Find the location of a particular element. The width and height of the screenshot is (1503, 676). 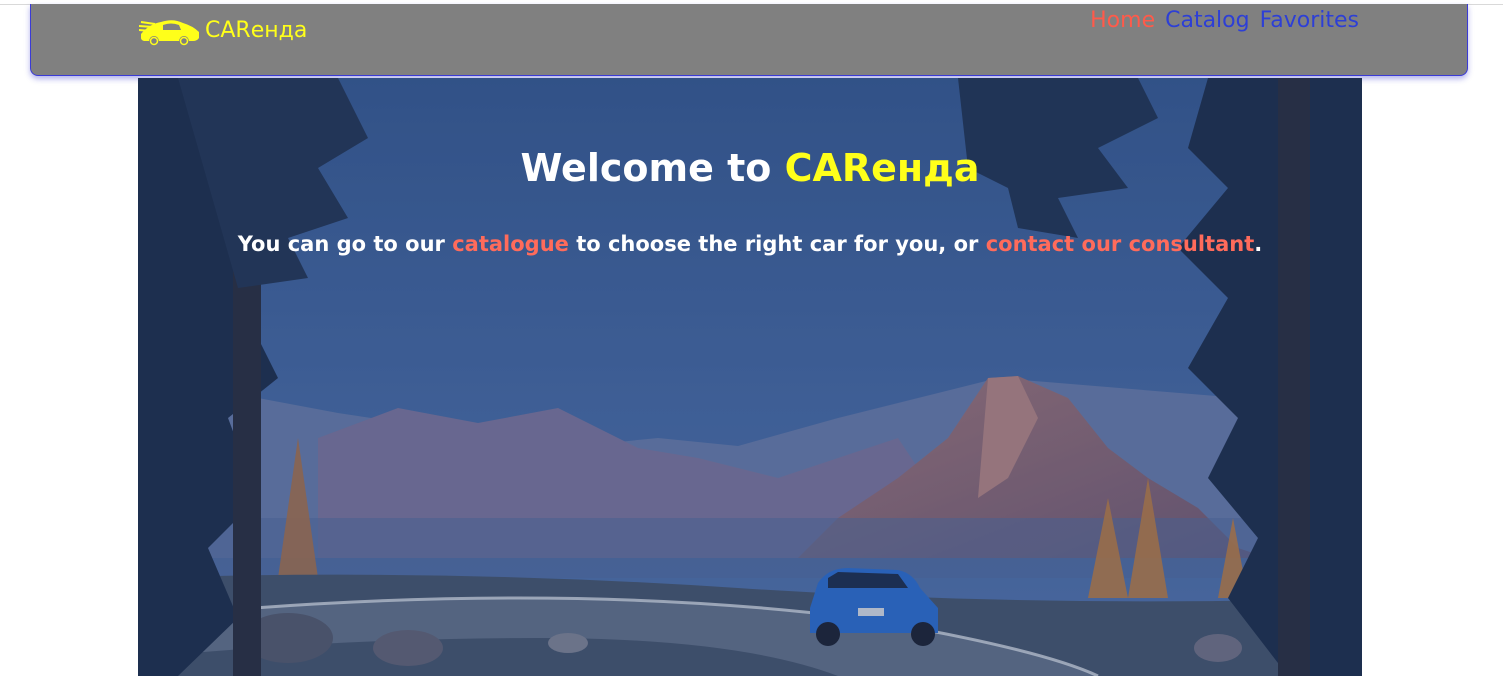

nav-catalog-link: Catalog is located at coordinates (1207, 21).